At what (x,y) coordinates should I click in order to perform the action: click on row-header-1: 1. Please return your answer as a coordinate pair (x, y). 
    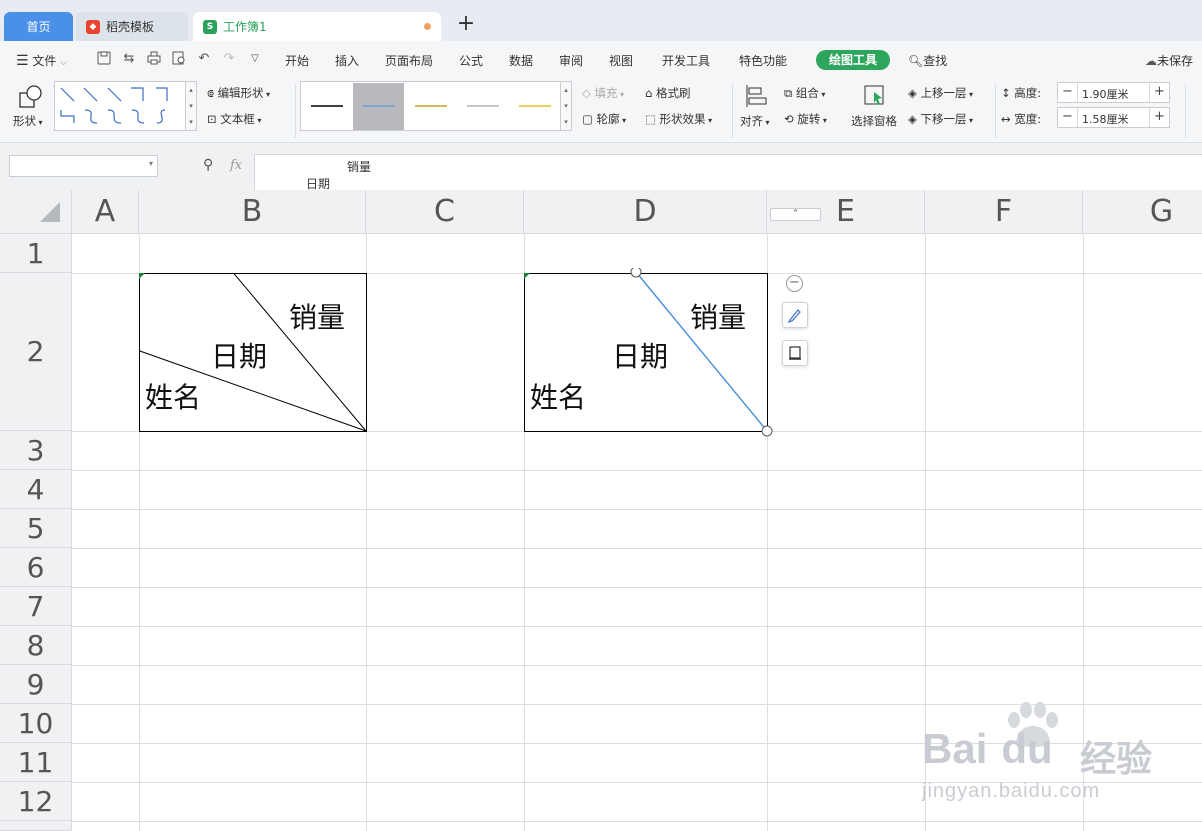
    Looking at the image, I should click on (36, 253).